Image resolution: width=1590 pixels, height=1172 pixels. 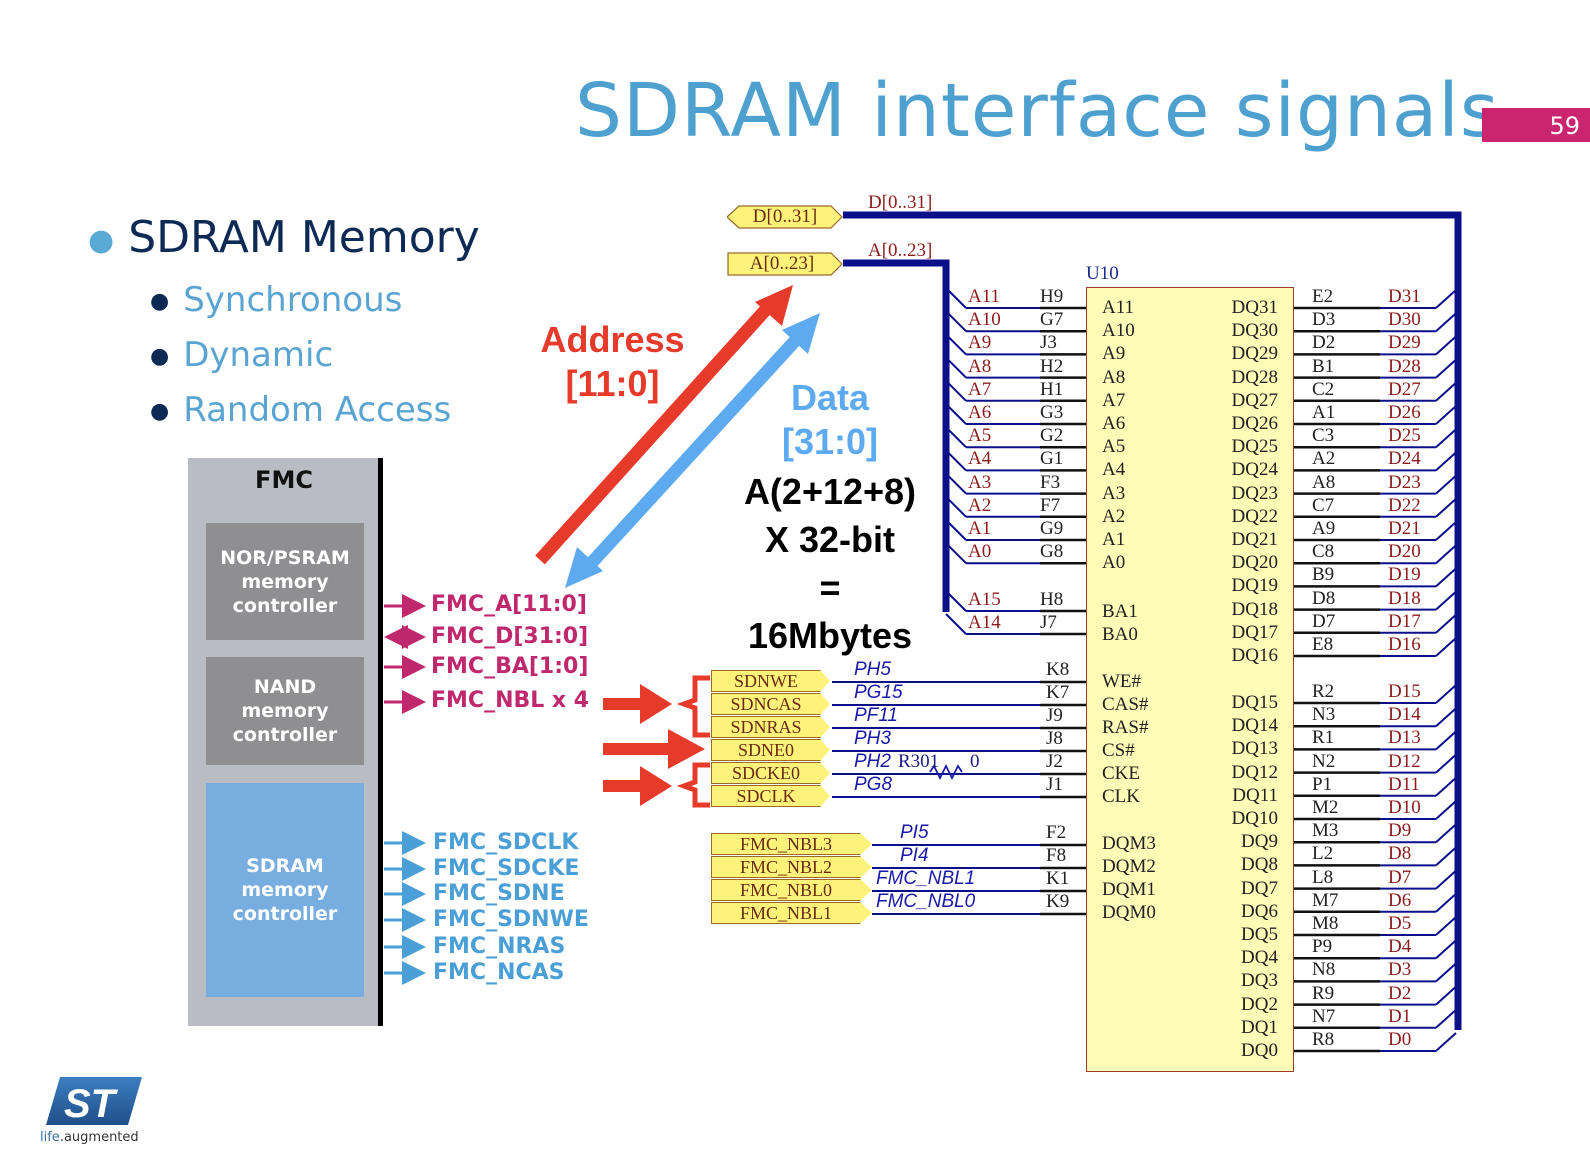 I want to click on data-net-label: D19, so click(x=1404, y=575).